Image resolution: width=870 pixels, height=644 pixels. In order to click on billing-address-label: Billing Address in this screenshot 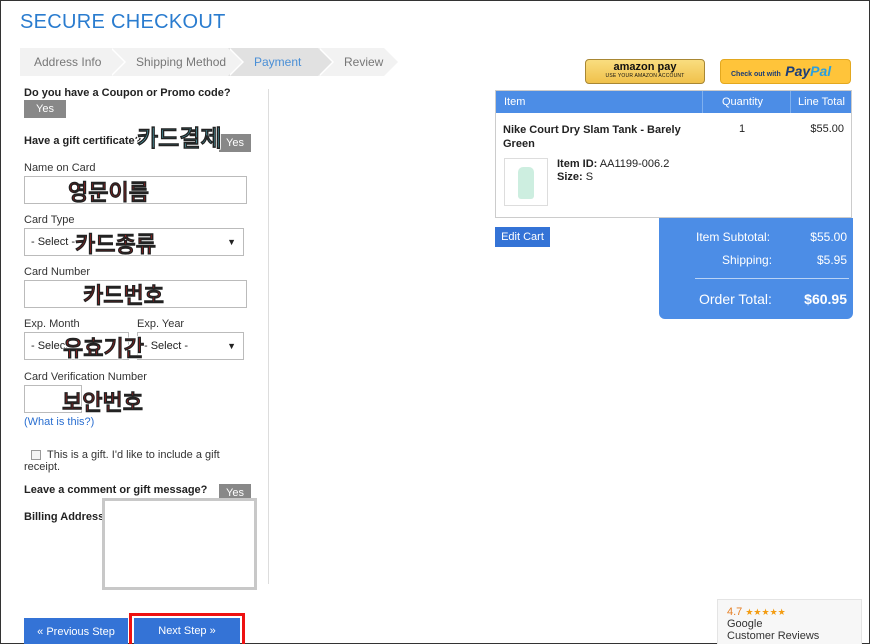, I will do `click(64, 517)`.